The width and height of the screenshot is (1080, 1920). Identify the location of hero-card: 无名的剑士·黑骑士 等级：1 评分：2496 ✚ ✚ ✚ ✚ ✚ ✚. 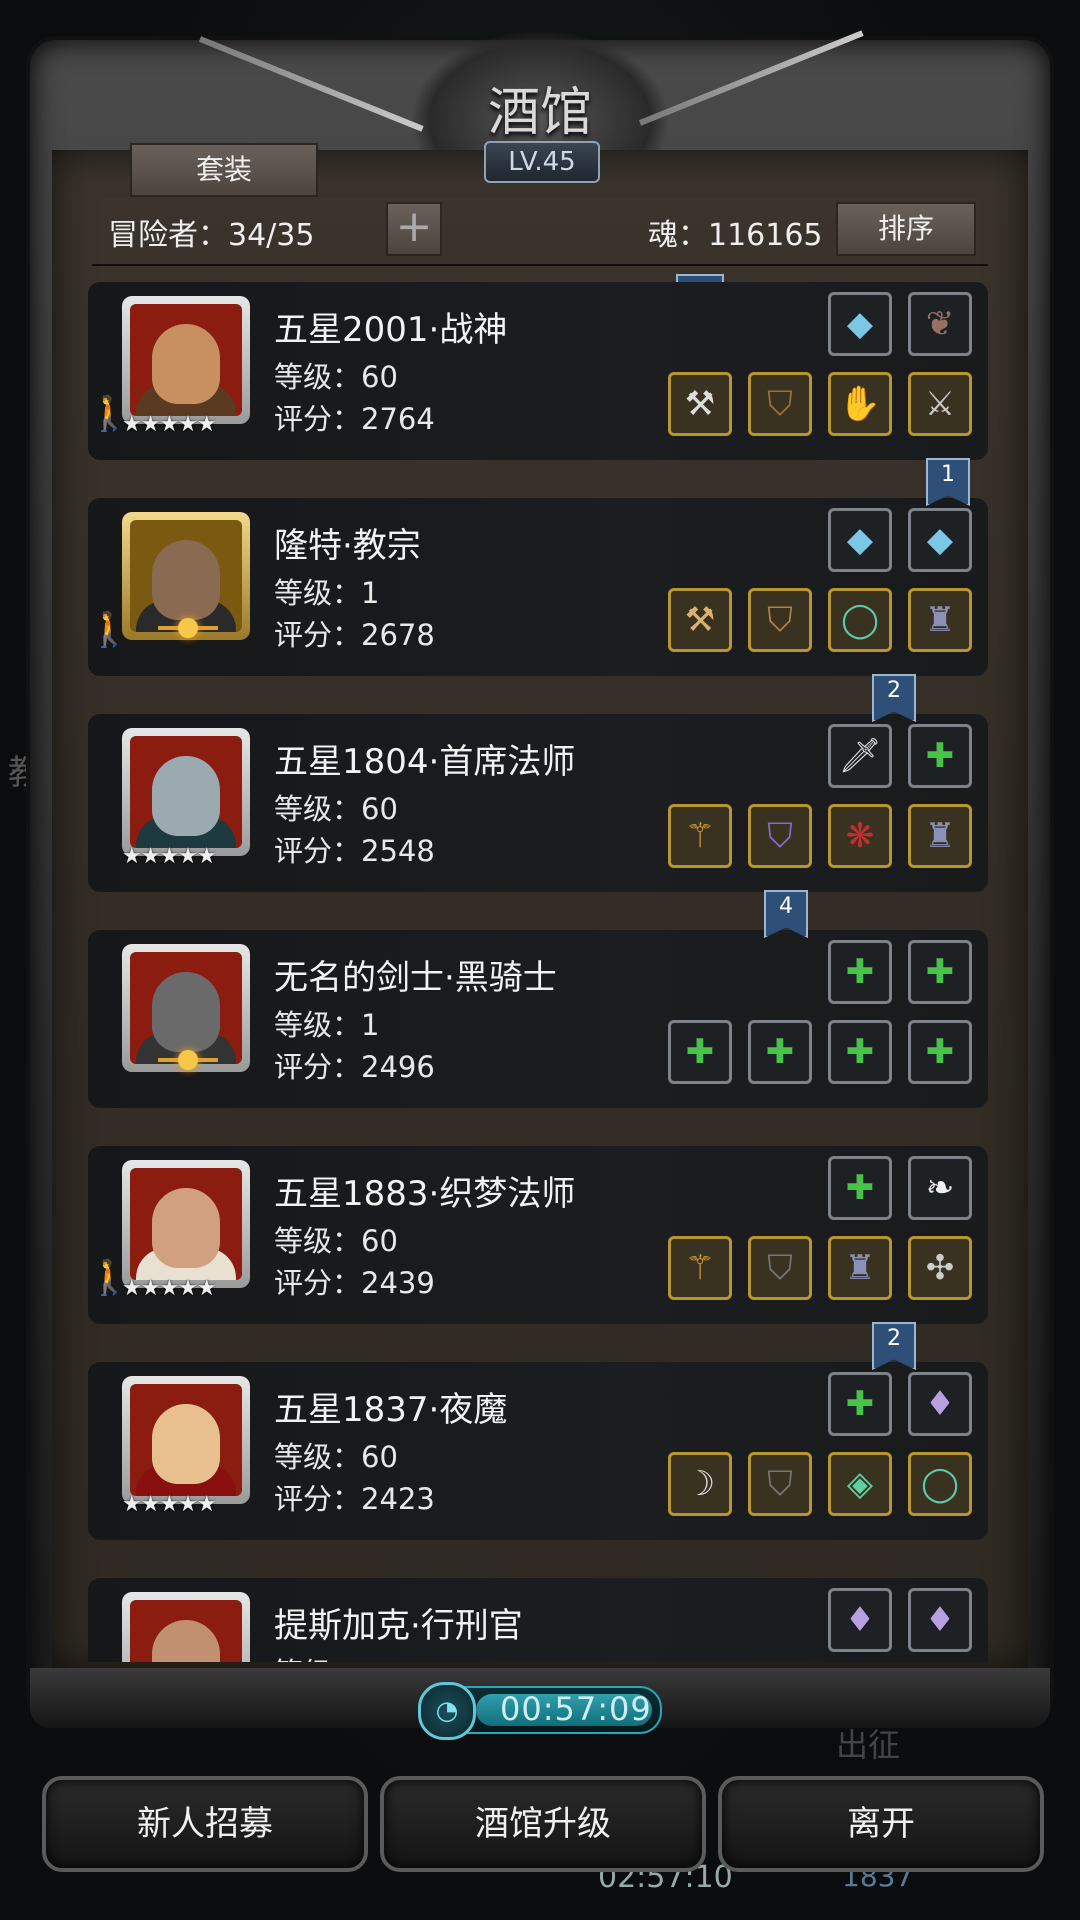
(538, 1019).